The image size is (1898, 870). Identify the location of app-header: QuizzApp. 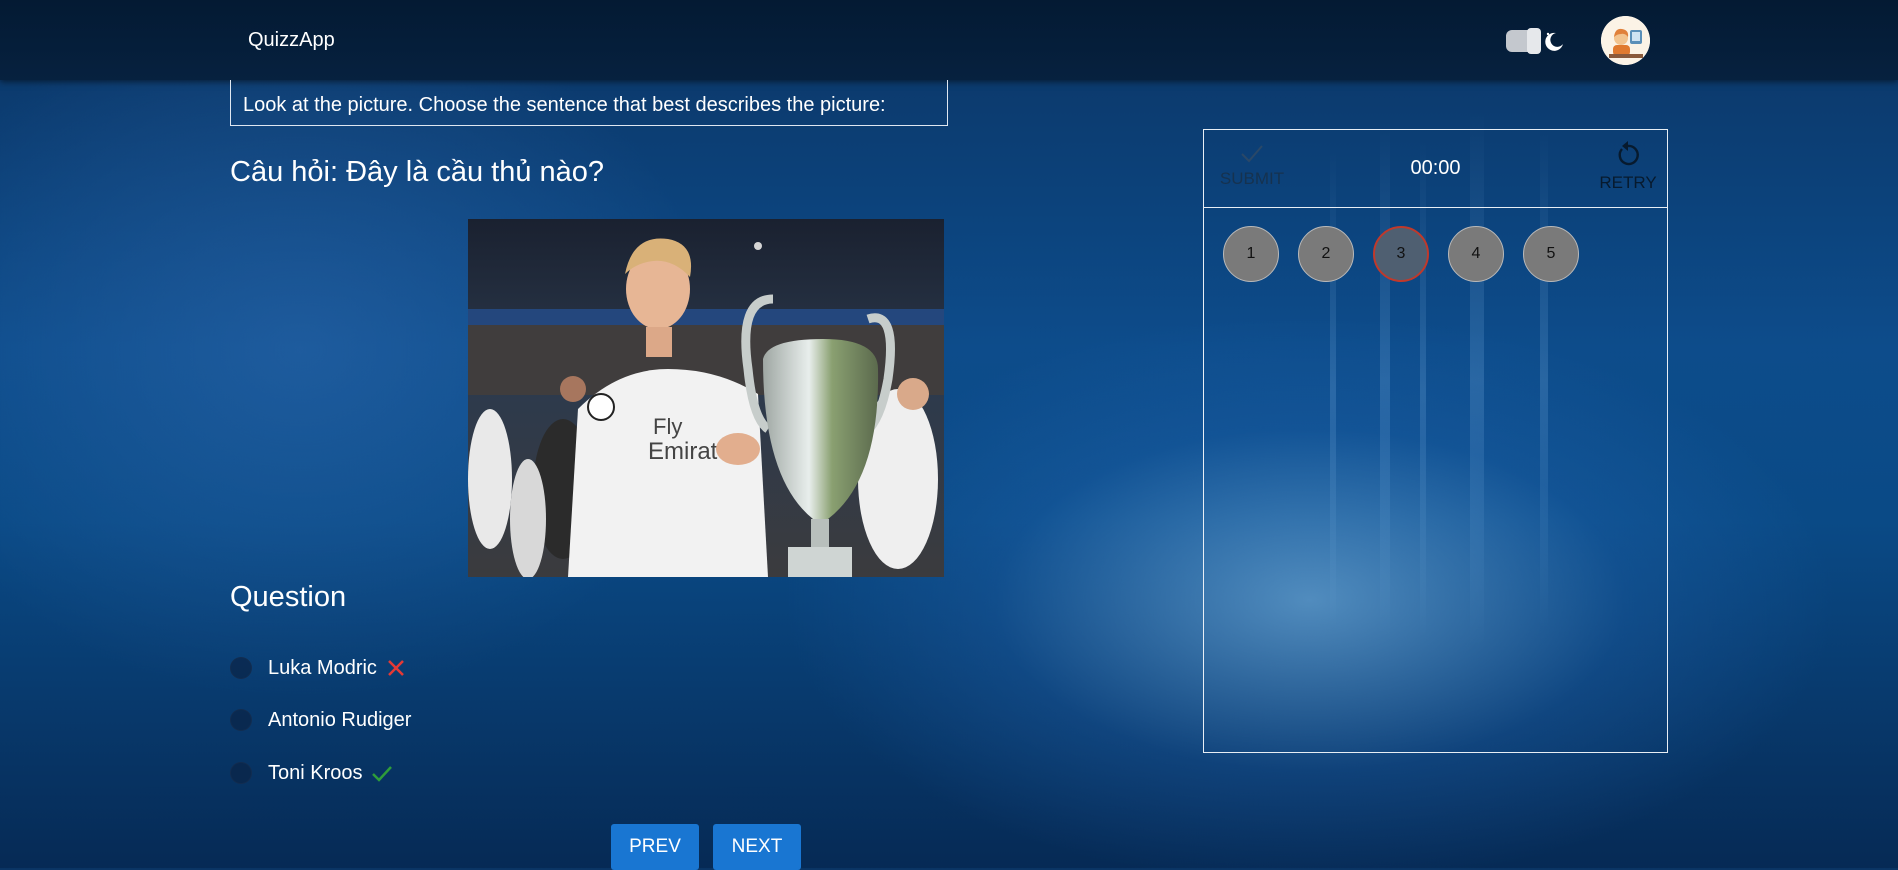
(949, 40).